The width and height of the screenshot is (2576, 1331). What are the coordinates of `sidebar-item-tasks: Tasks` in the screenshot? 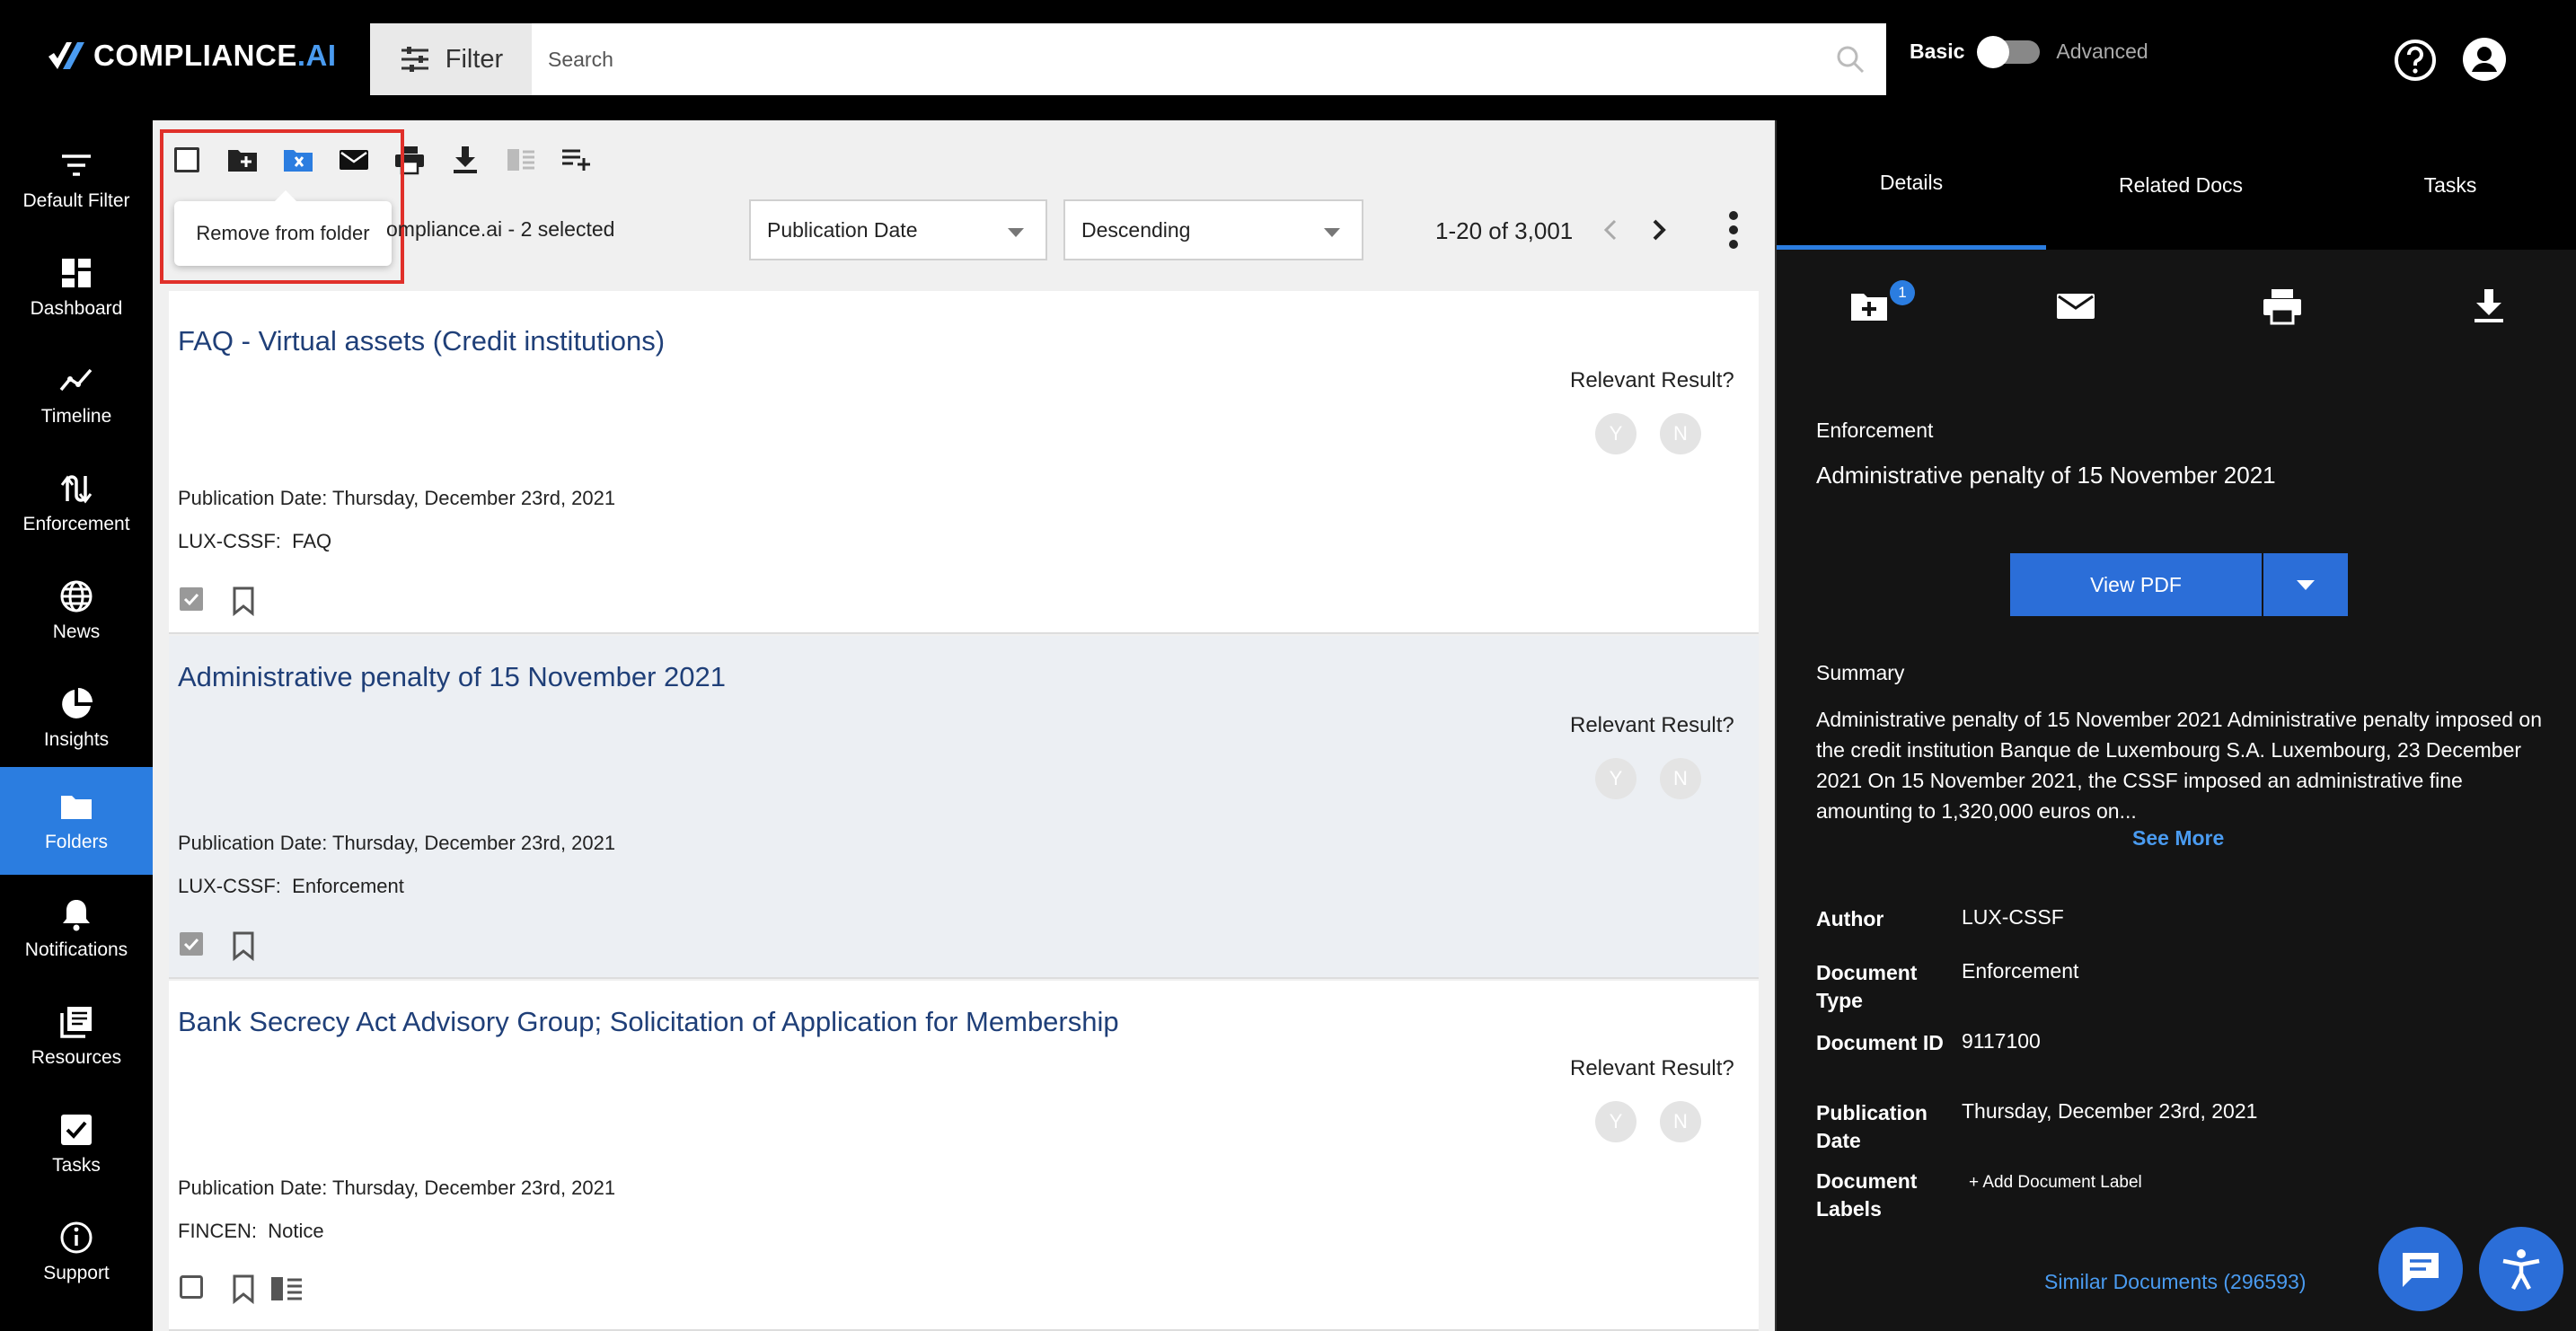 It's located at (76, 1144).